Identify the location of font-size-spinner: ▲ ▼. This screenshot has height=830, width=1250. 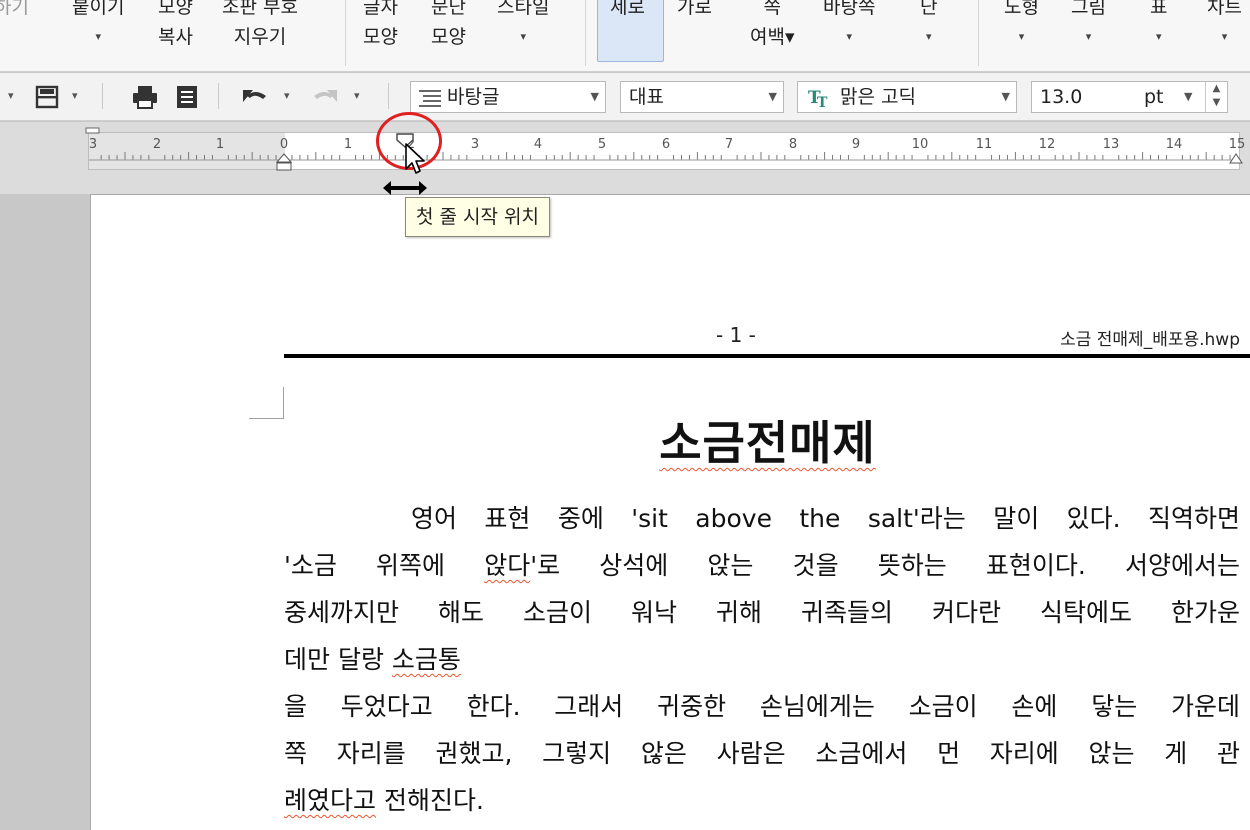
(1216, 97).